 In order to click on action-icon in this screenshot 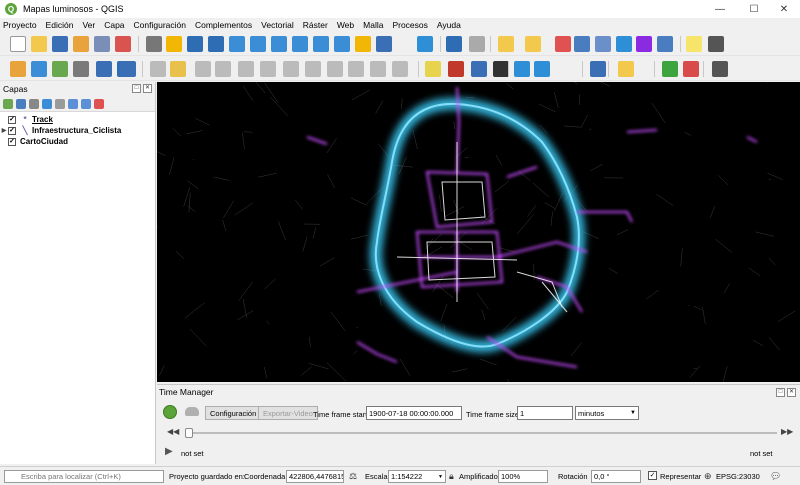, I will do `click(477, 44)`.